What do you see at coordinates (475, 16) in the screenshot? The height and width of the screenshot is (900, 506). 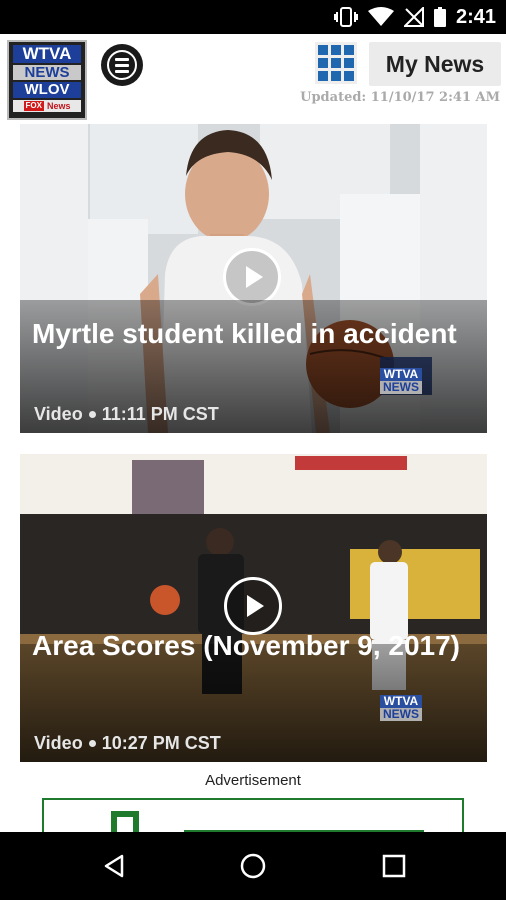 I see `status-time: 2:41` at bounding box center [475, 16].